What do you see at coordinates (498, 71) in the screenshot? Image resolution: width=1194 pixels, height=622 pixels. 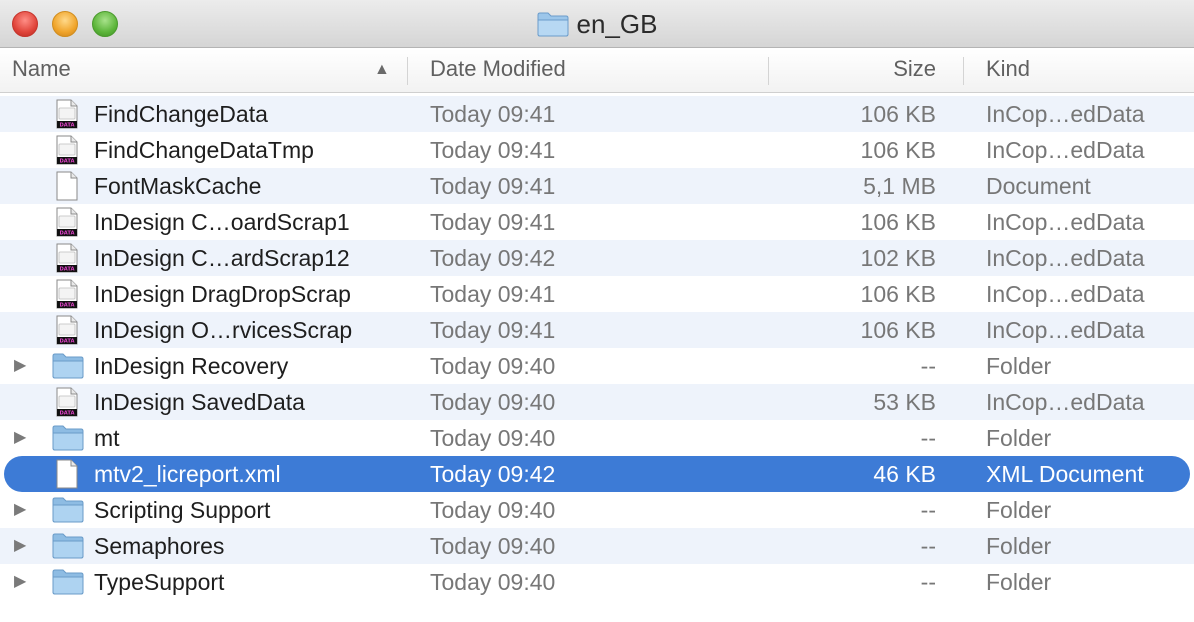 I see `column-header-date-modified: Date Modified` at bounding box center [498, 71].